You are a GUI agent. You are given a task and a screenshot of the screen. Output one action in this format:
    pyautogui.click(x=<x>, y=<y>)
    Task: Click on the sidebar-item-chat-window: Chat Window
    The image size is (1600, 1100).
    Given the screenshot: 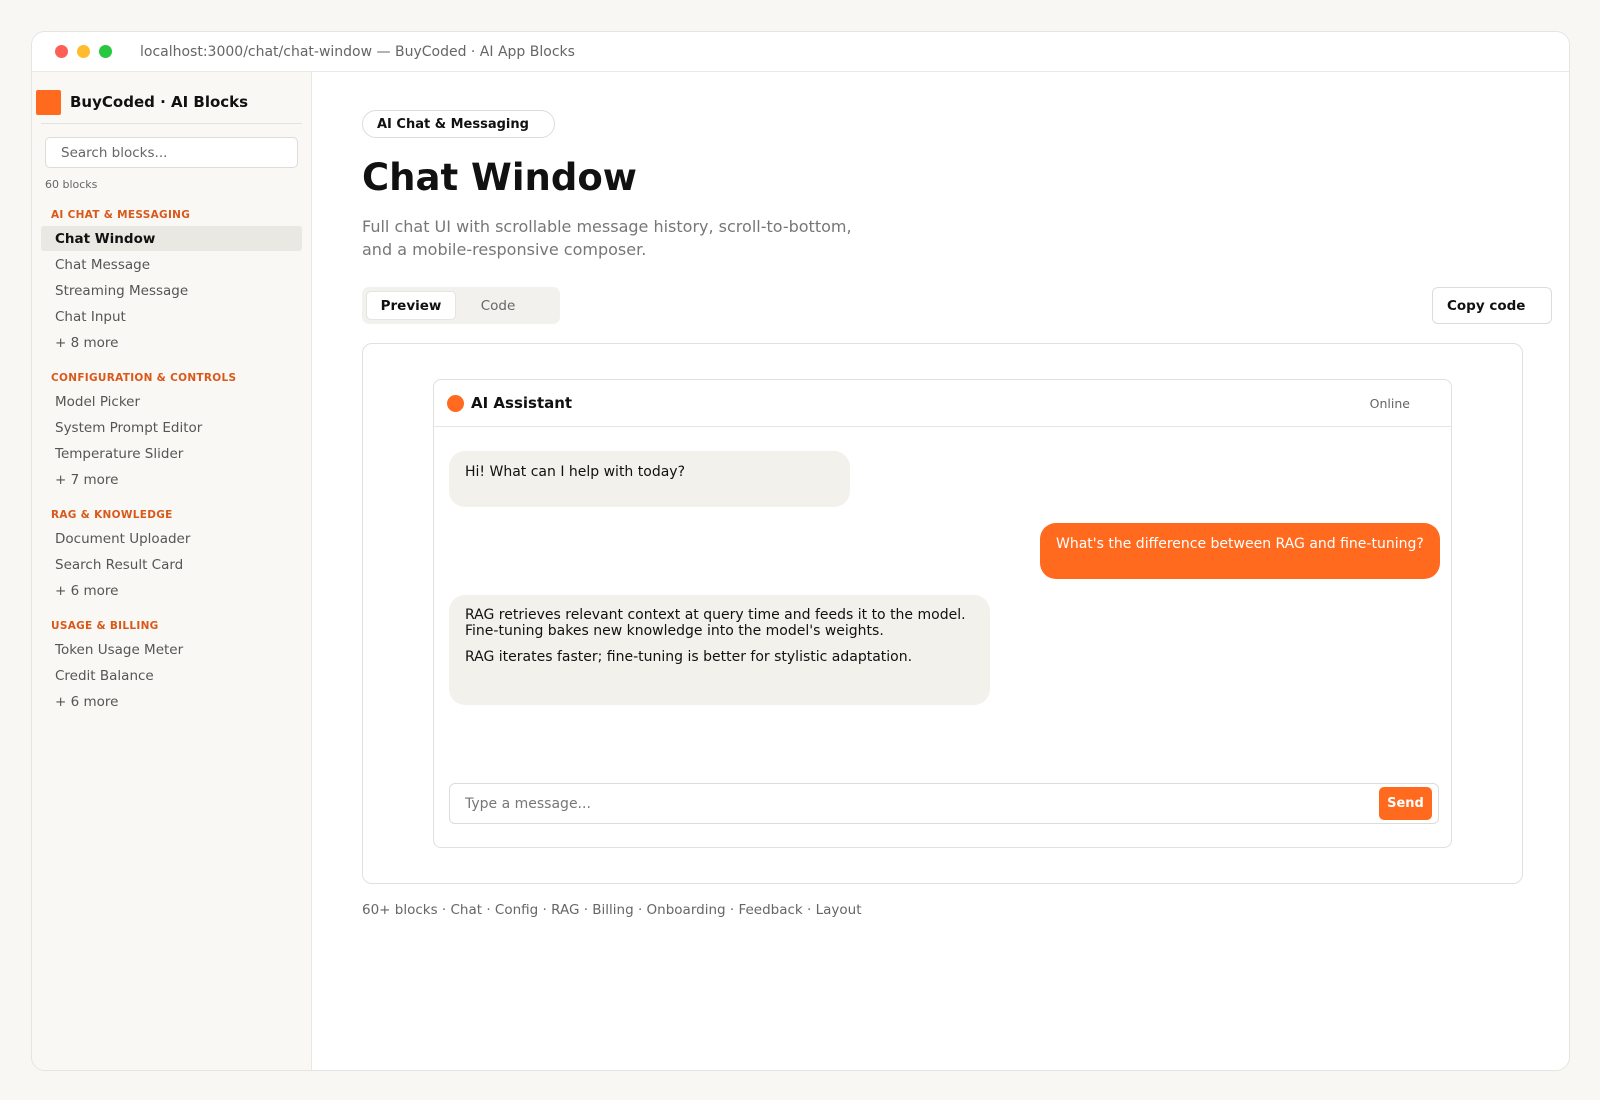 What is the action you would take?
    pyautogui.click(x=171, y=238)
    